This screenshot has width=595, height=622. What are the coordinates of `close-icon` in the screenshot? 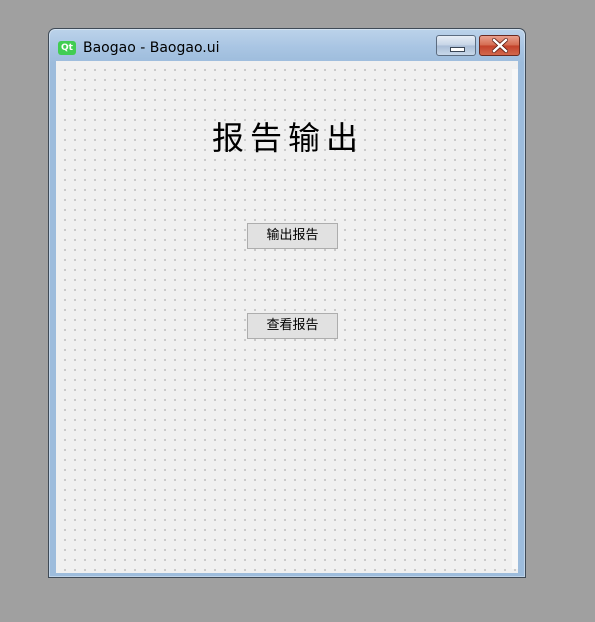 It's located at (500, 45).